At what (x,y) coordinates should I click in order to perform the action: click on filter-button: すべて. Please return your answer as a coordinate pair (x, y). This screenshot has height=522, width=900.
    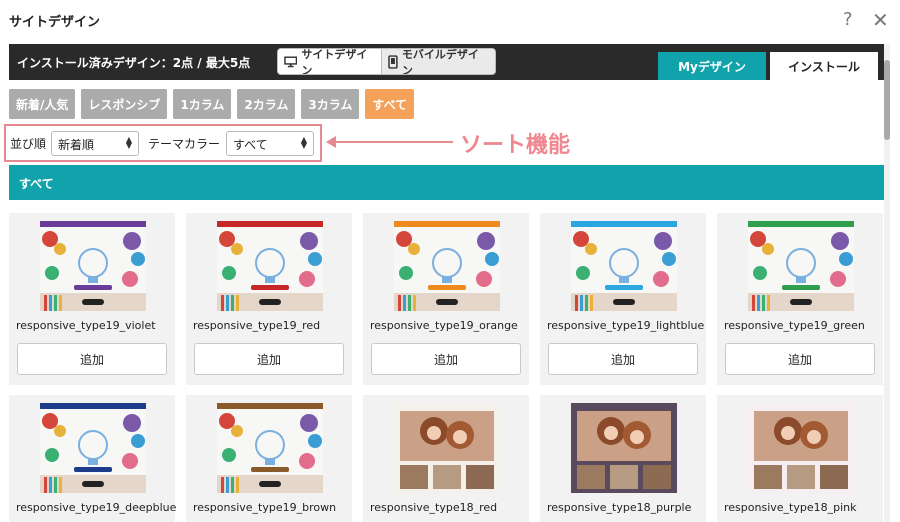
    Looking at the image, I should click on (390, 104).